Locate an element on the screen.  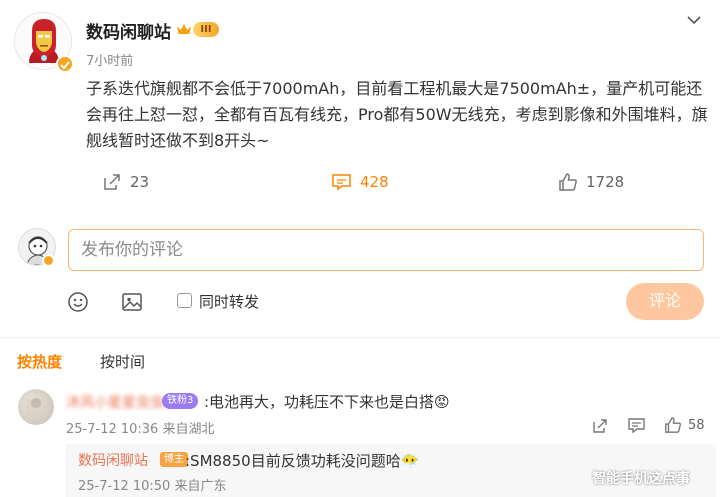
repost-button: 23 is located at coordinates (125, 182).